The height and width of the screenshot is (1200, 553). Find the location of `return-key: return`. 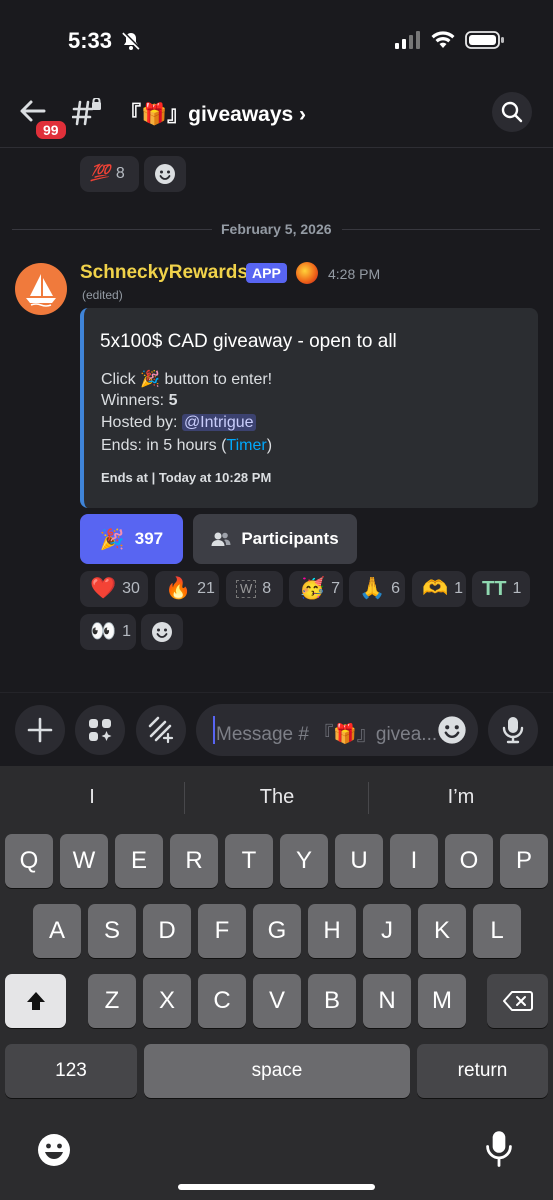

return-key: return is located at coordinates (482, 1071).